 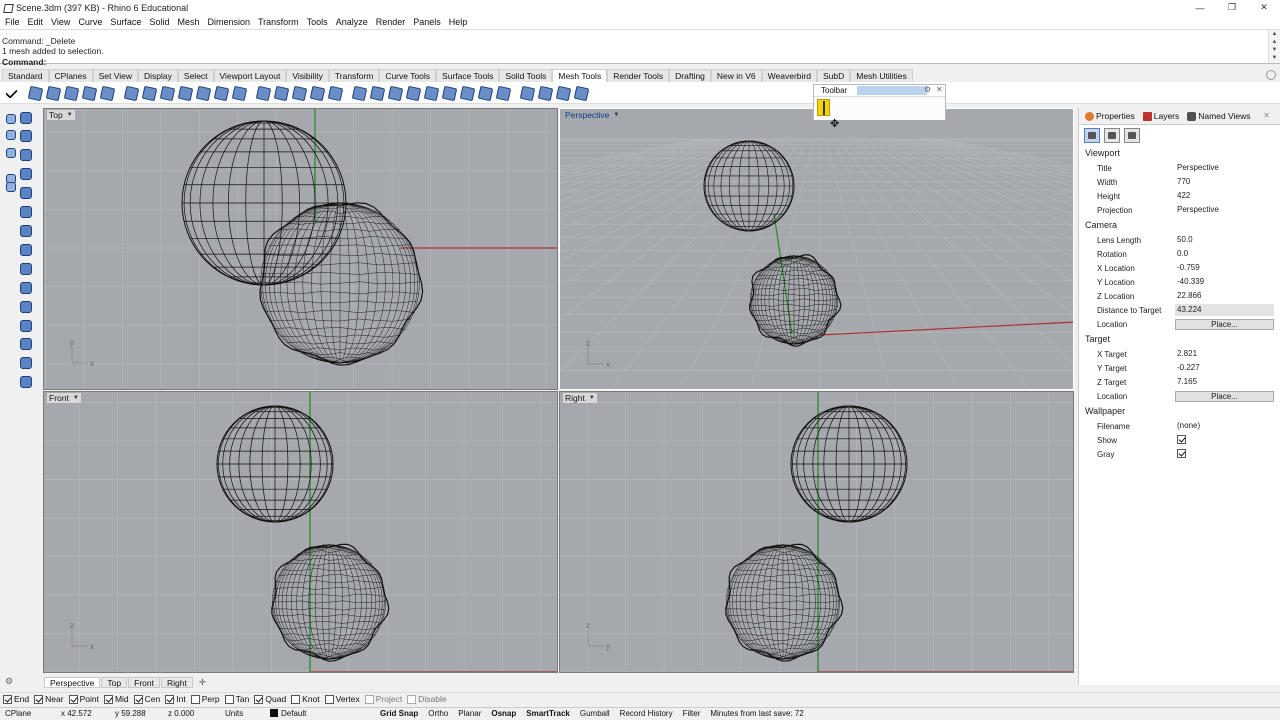 What do you see at coordinates (195, 75) in the screenshot?
I see `tab-select: Select` at bounding box center [195, 75].